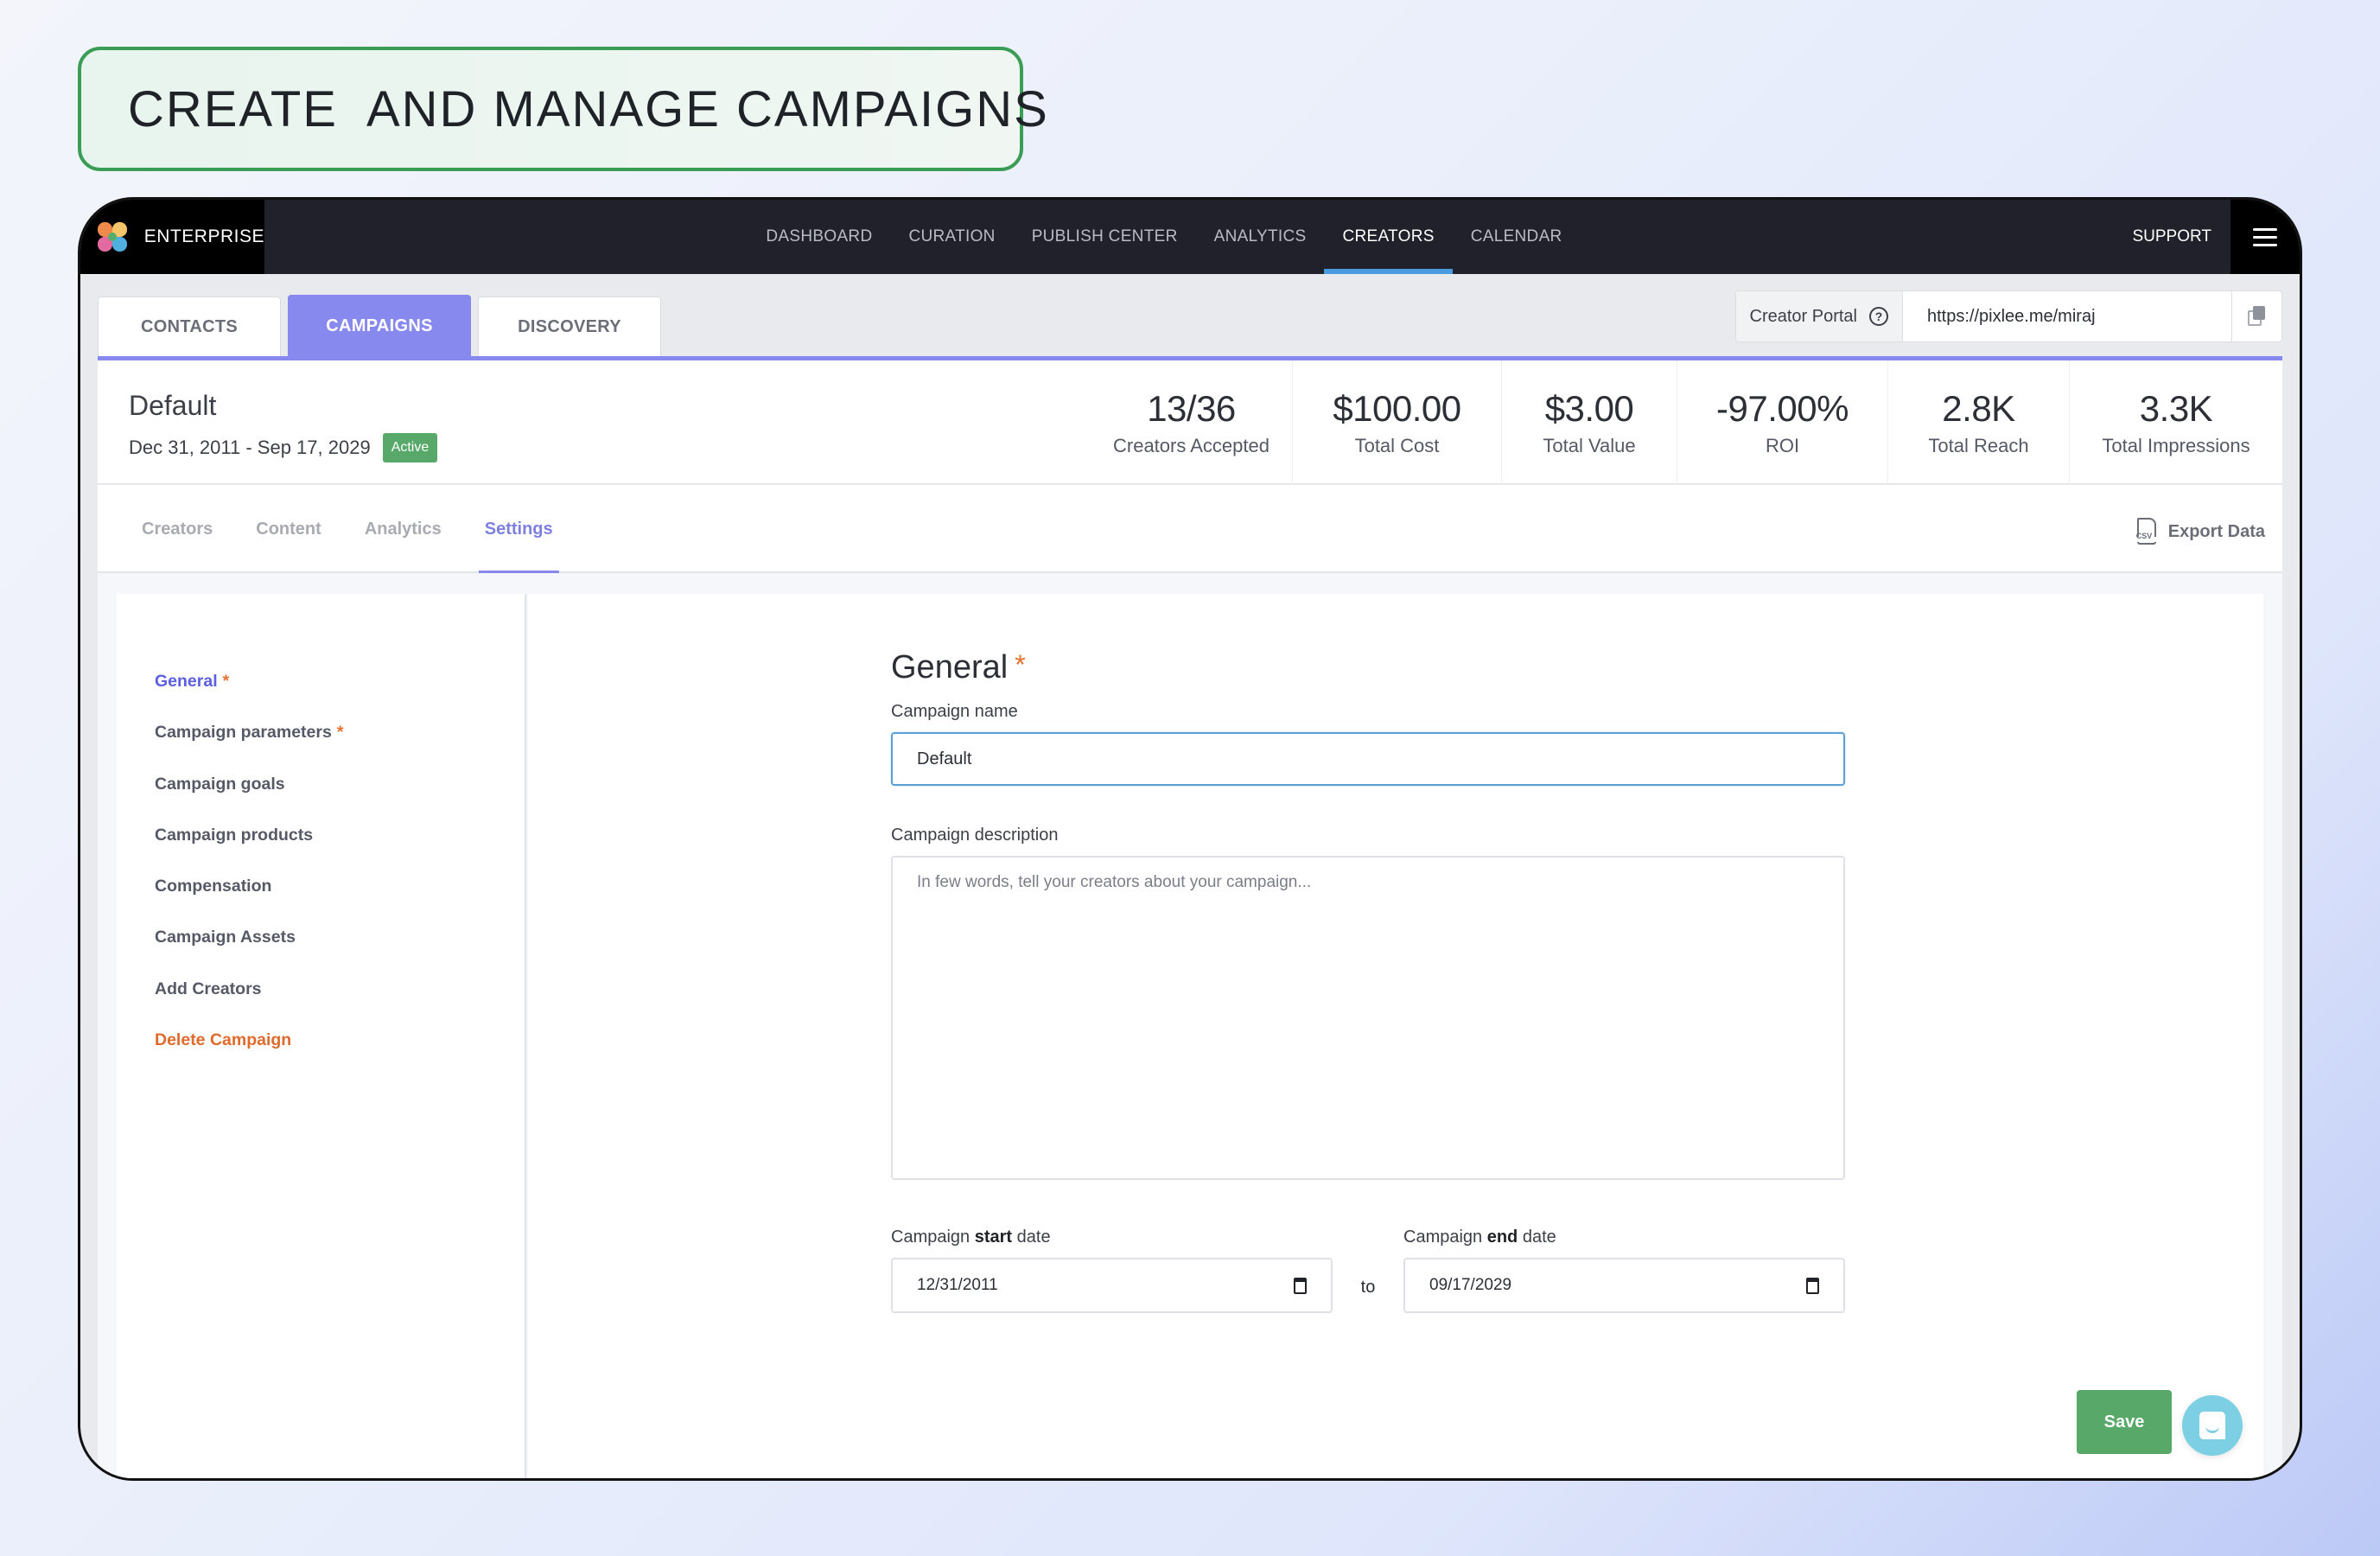 The height and width of the screenshot is (1556, 2380). I want to click on stat-label: Total Impressions, so click(2176, 445).